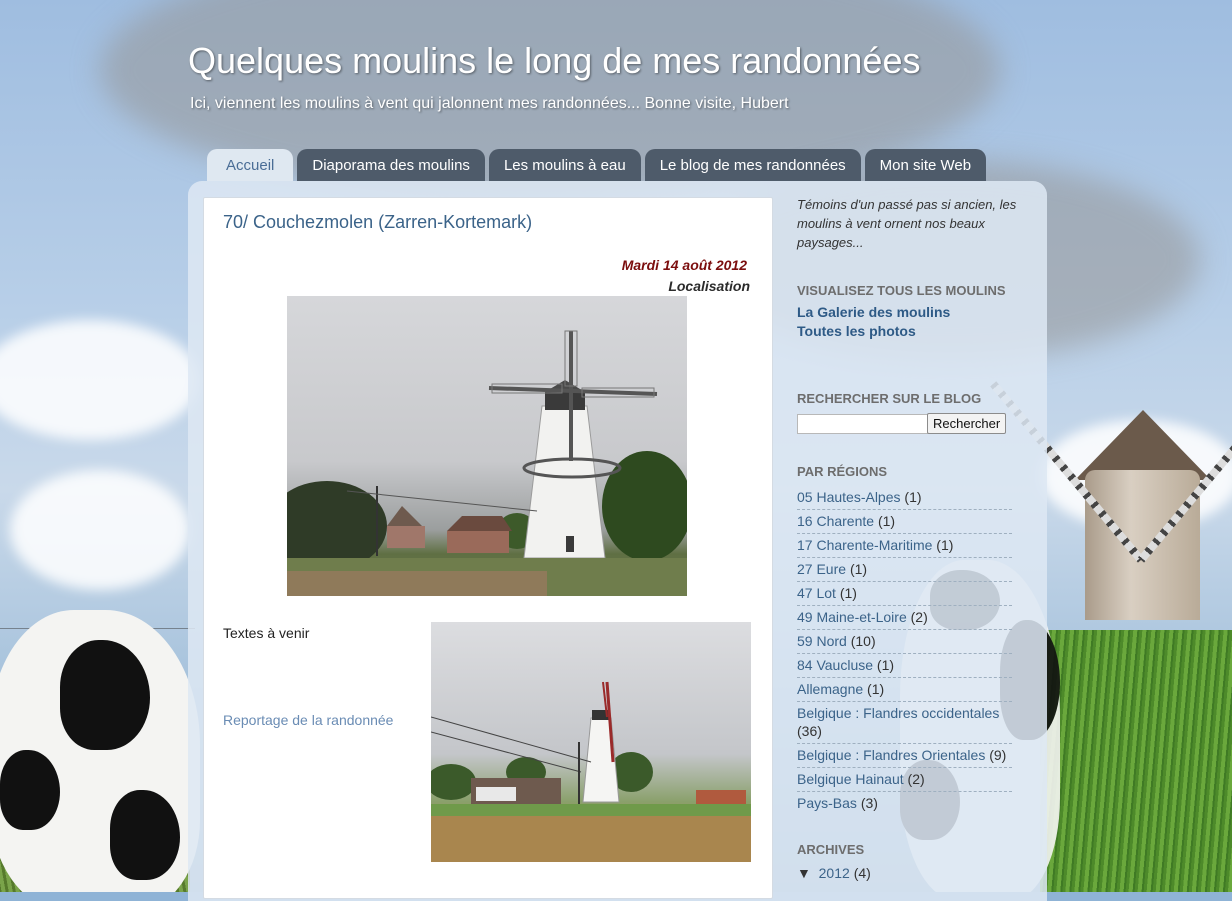 This screenshot has height=901, width=1232. I want to click on list-item: 16 Charente (1), so click(904, 522).